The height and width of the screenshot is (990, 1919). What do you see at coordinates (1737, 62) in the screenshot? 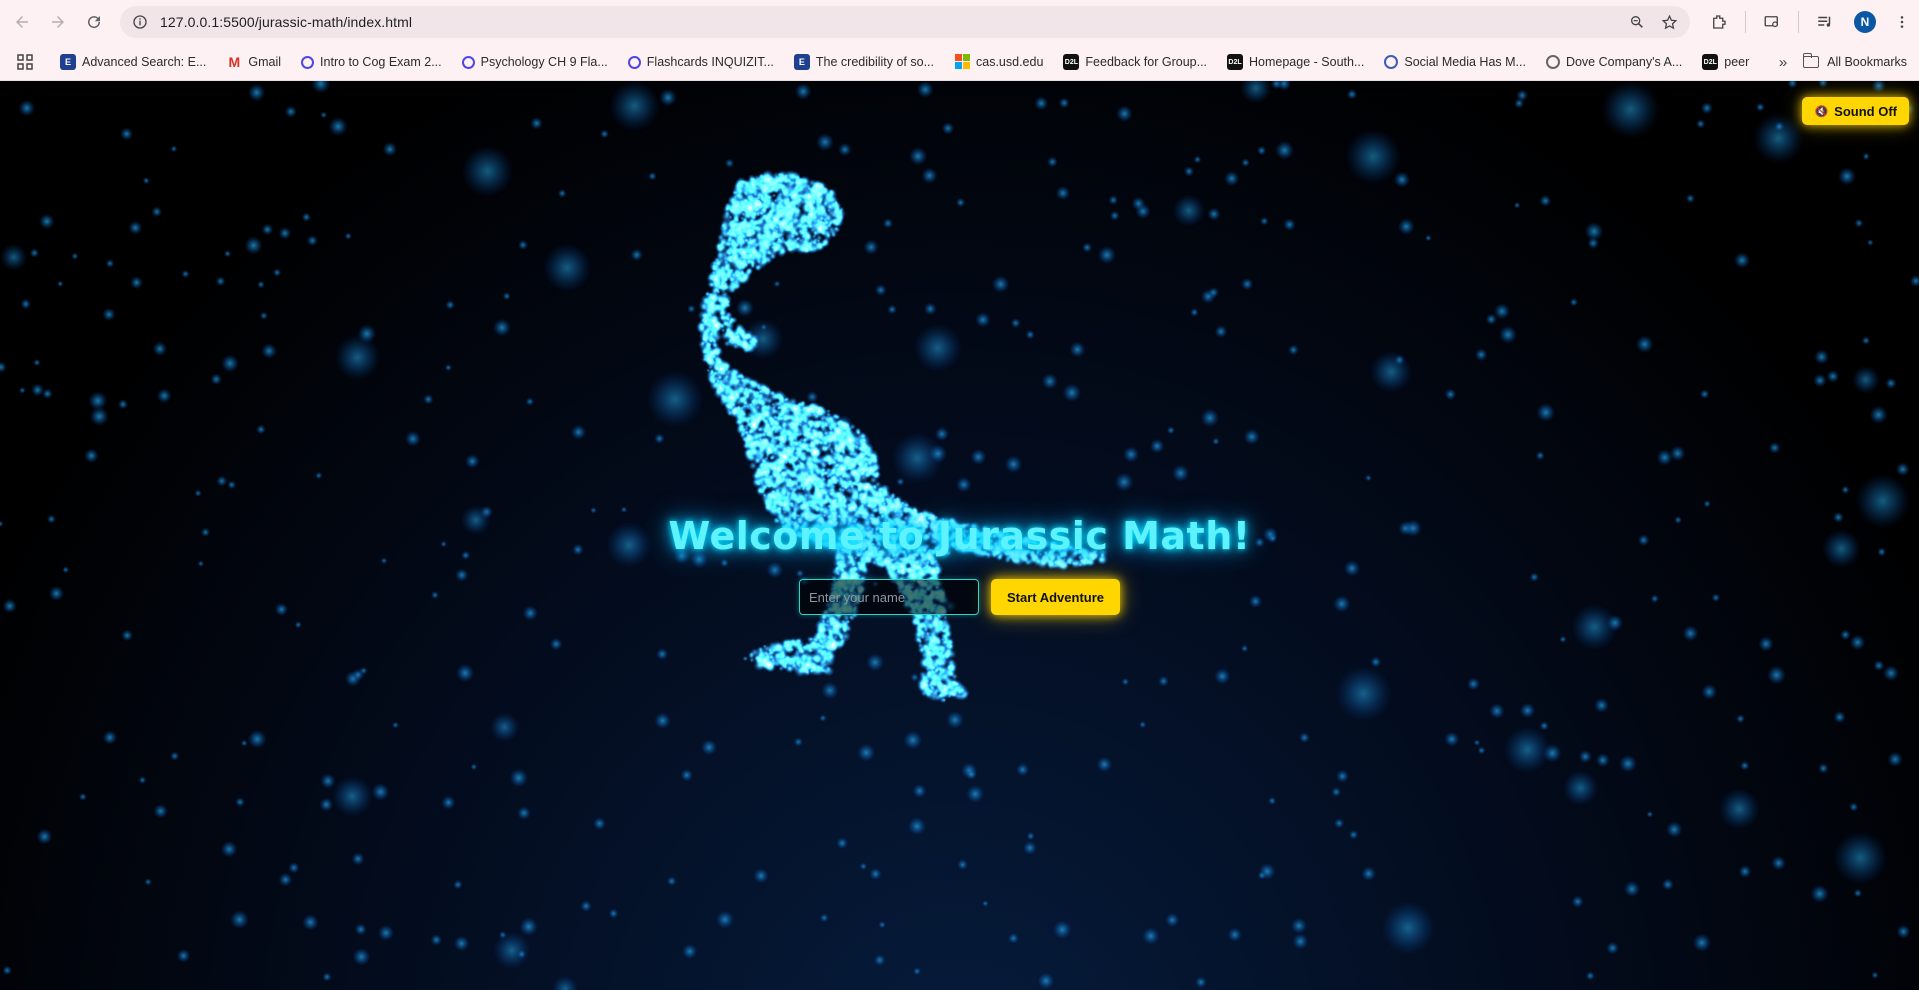
I see `bookmark-label: peer` at bounding box center [1737, 62].